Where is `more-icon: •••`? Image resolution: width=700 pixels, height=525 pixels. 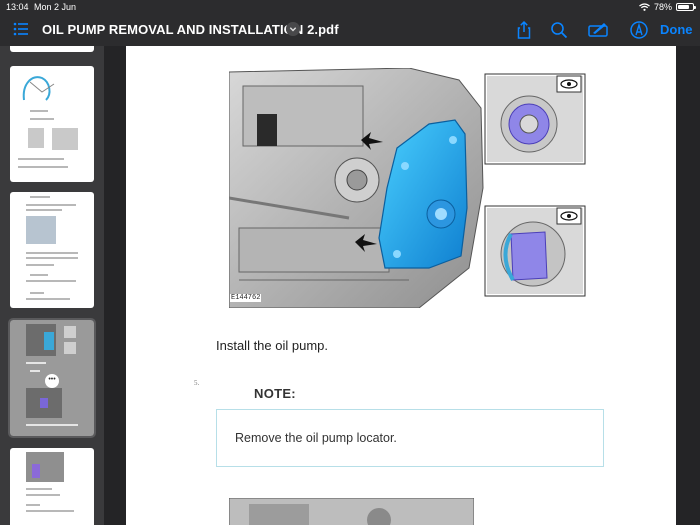 more-icon: ••• is located at coordinates (52, 381).